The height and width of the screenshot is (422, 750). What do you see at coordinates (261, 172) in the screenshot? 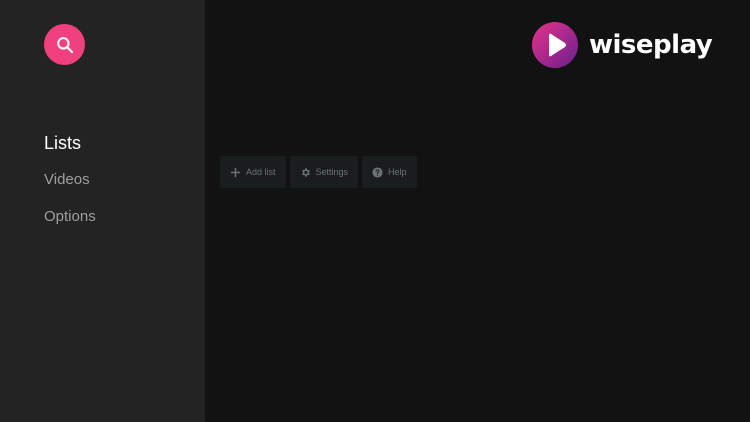
I see `add-list-label: Add list` at bounding box center [261, 172].